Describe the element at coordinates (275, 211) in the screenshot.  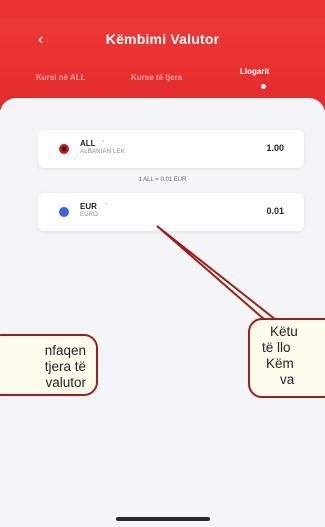
I see `currency-to-amount: 0.01` at that location.